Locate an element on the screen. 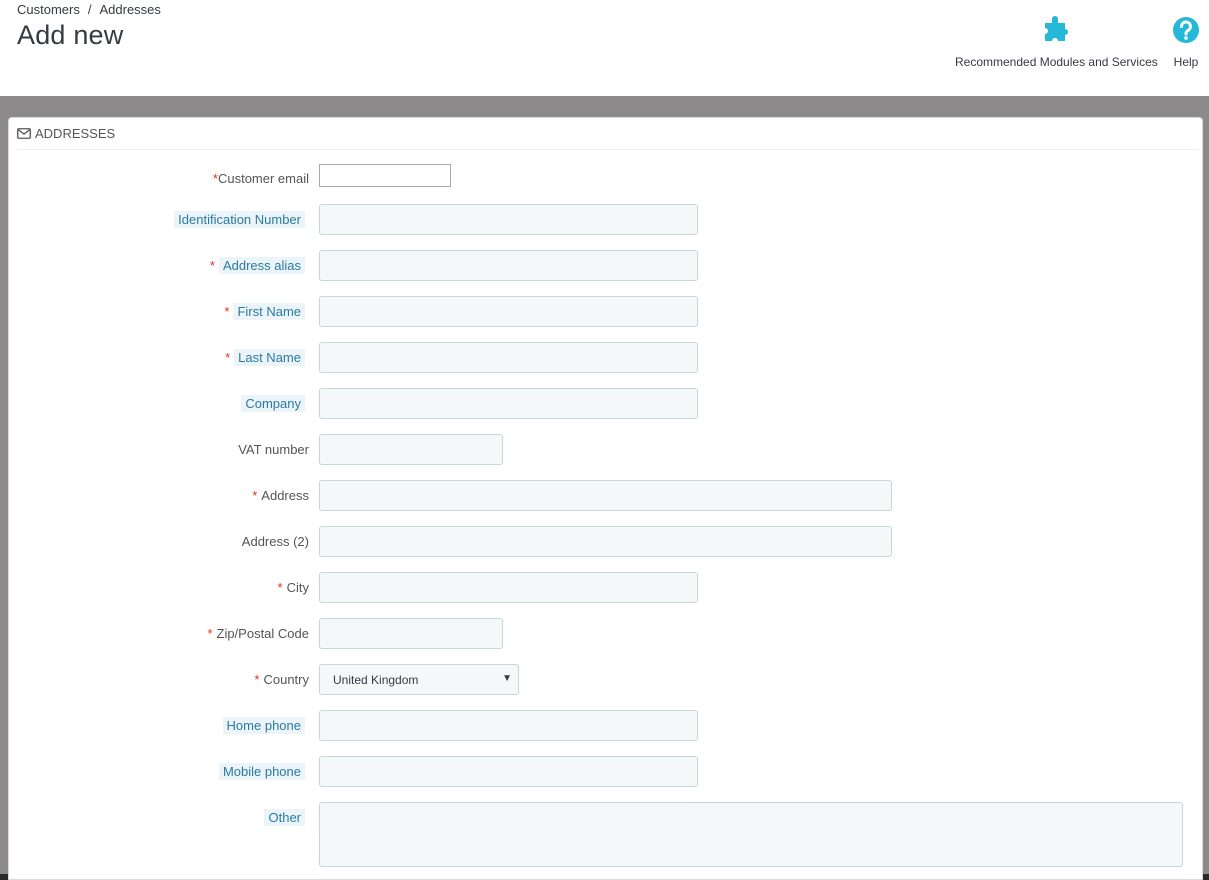 The width and height of the screenshot is (1209, 880). customer-email-input is located at coordinates (385, 175).